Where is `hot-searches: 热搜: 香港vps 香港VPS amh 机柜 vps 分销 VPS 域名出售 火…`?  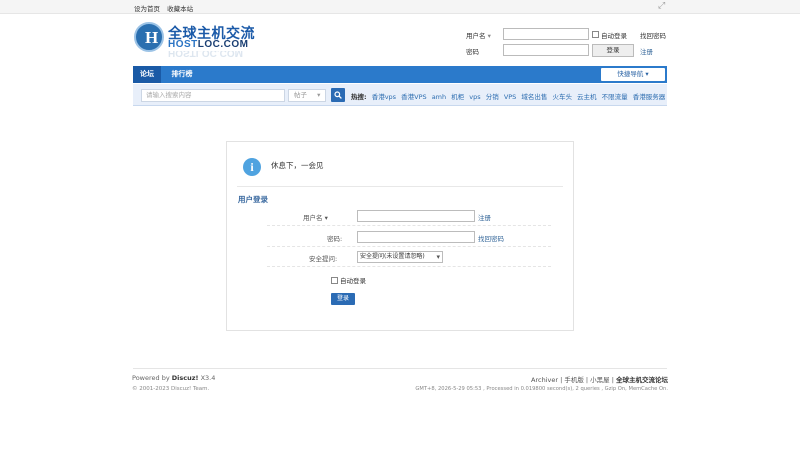 hot-searches: 热搜: 香港vps 香港VPS amh 机柜 vps 分销 VPS 域名出售 火… is located at coordinates (508, 96).